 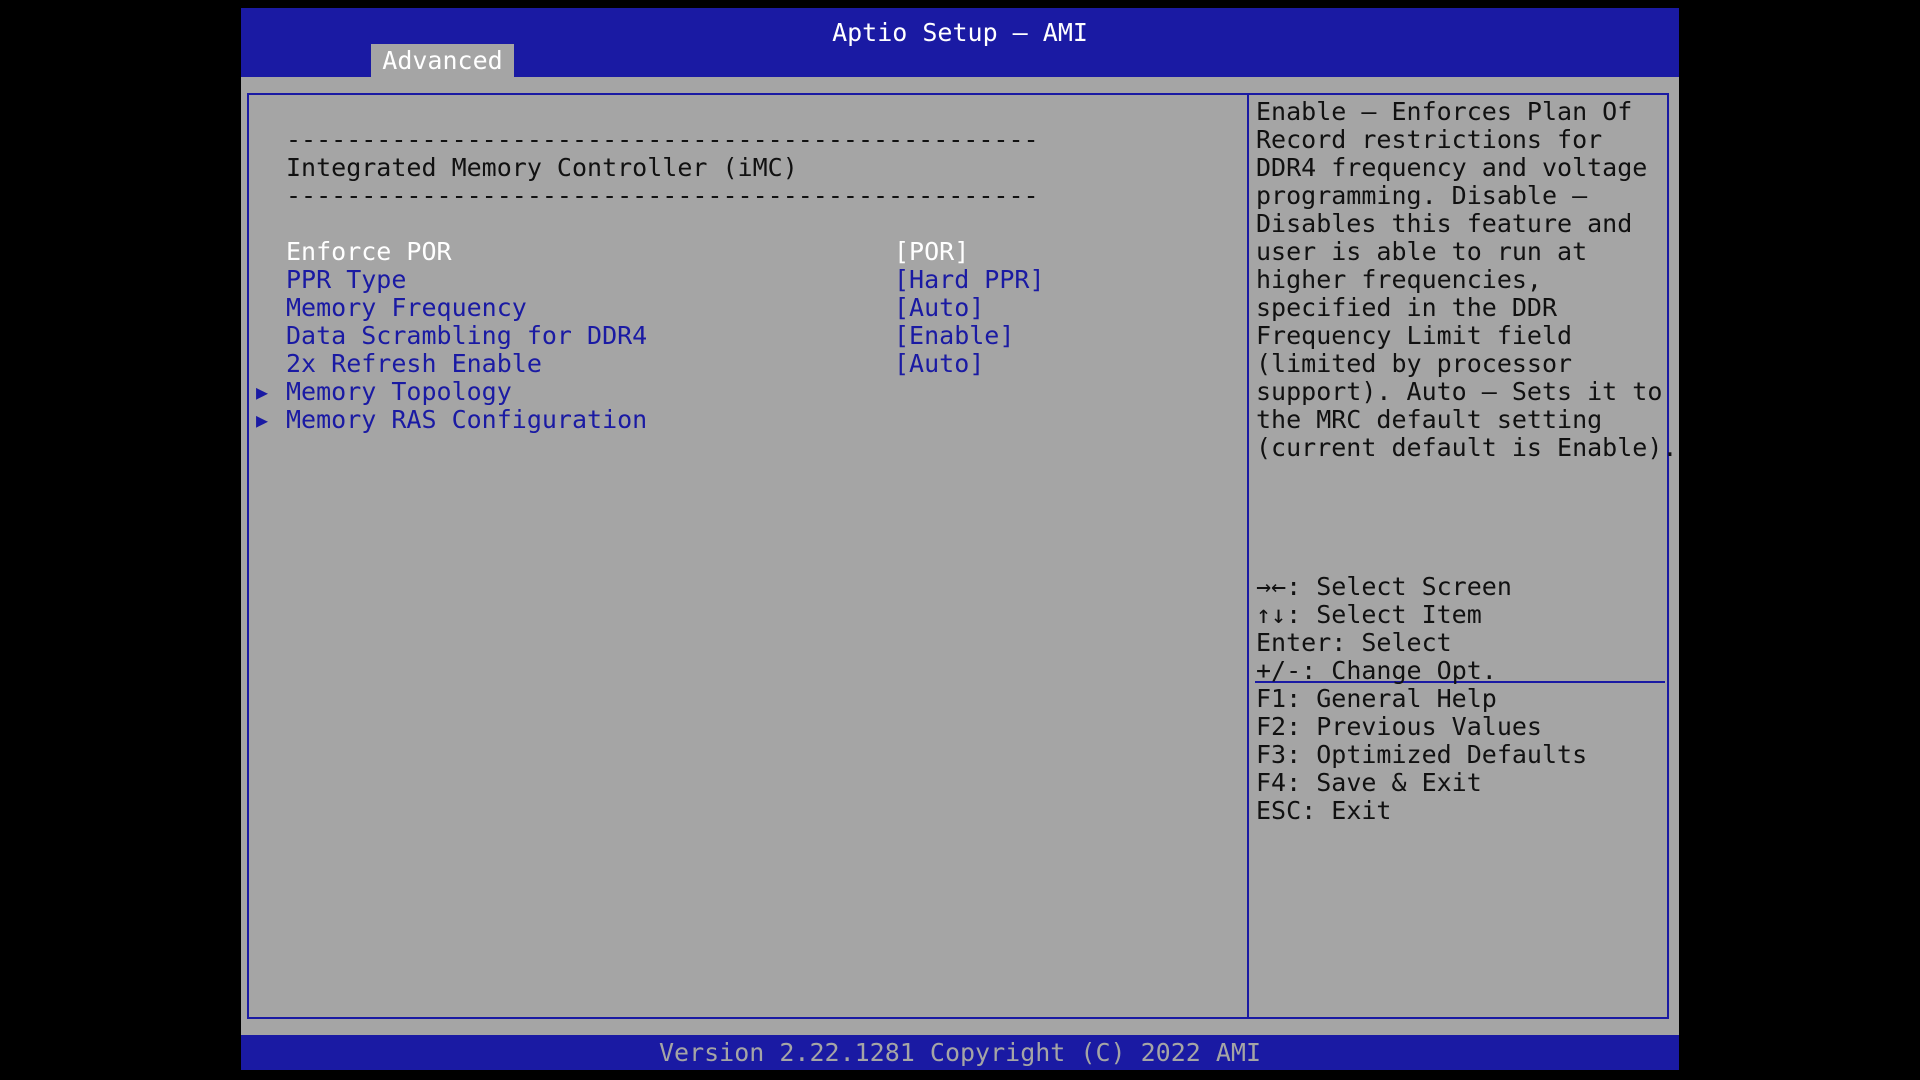 What do you see at coordinates (1248, 556) in the screenshot?
I see `vertical-divider` at bounding box center [1248, 556].